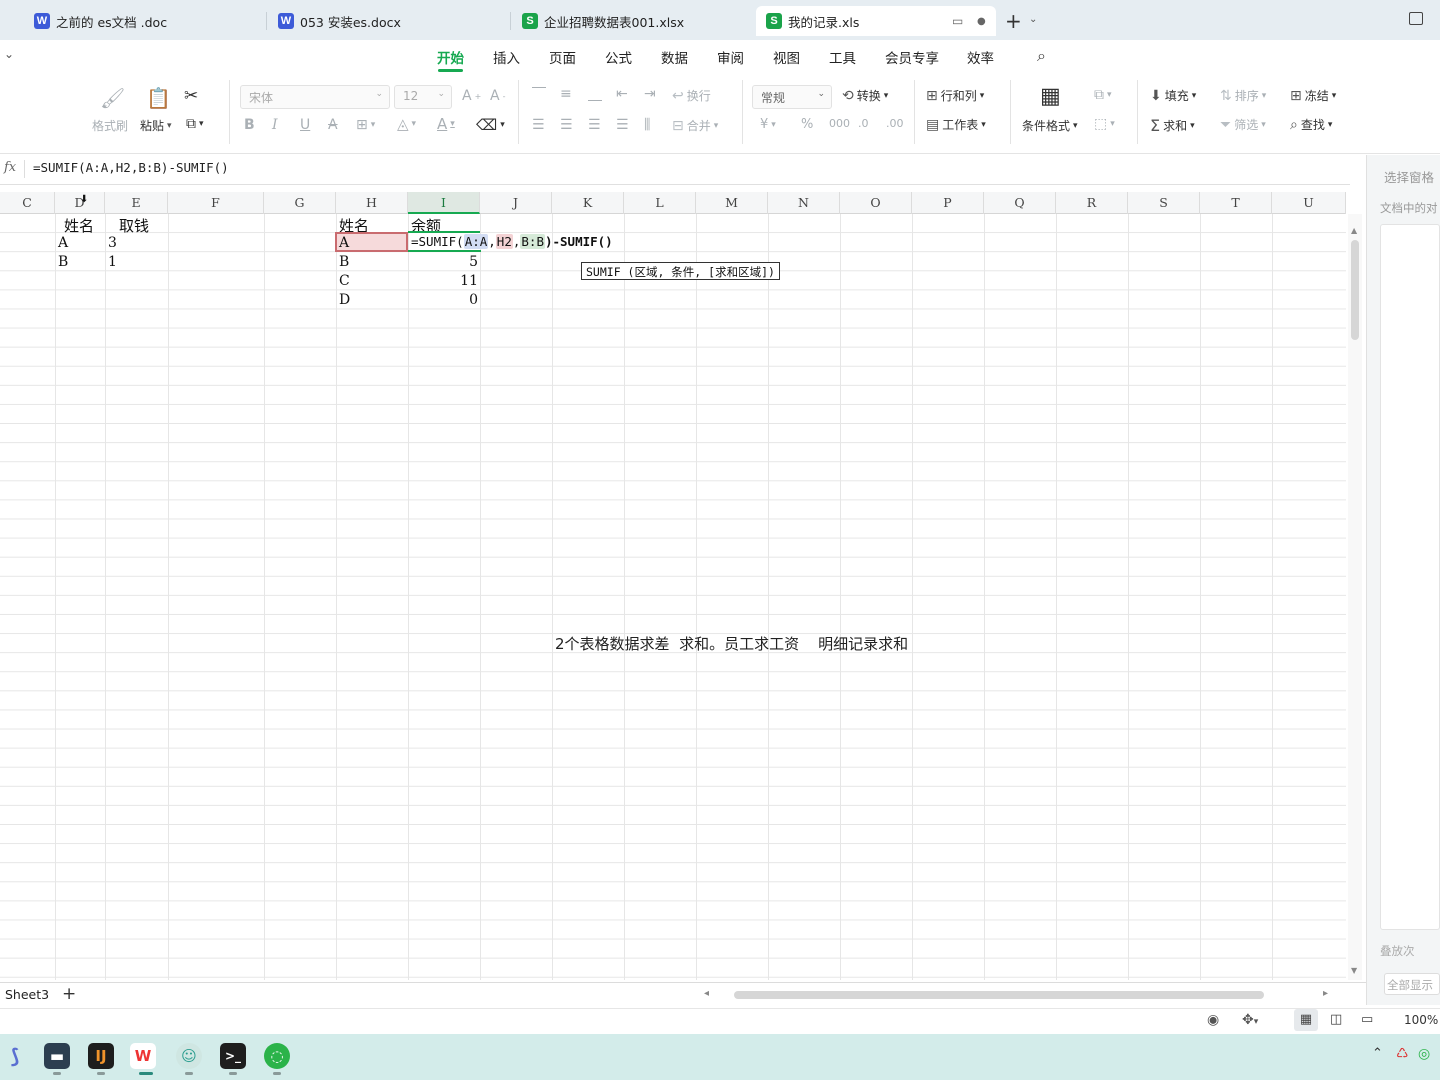 The width and height of the screenshot is (1440, 1080). Describe the element at coordinates (539, 94) in the screenshot. I see `align-top-icon: ⎺` at that location.